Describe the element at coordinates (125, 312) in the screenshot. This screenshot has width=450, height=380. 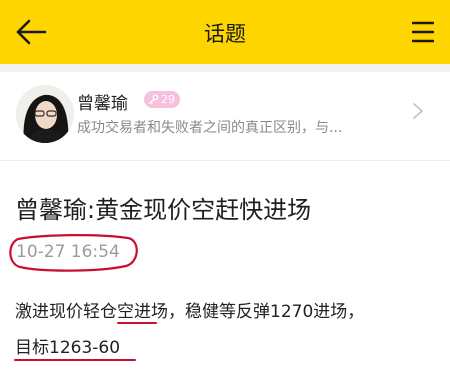
I see `highlighted-word: 空` at that location.